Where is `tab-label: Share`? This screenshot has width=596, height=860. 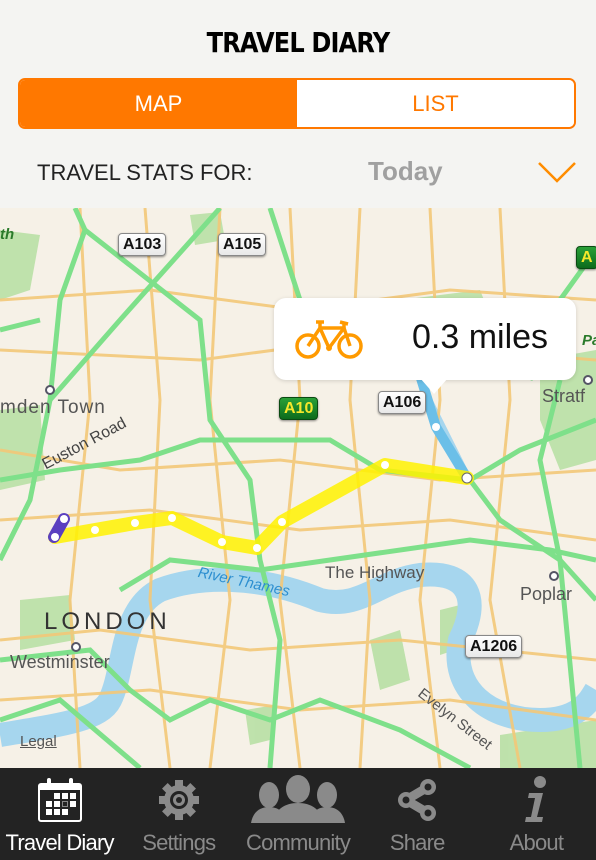
tab-label: Share is located at coordinates (417, 842).